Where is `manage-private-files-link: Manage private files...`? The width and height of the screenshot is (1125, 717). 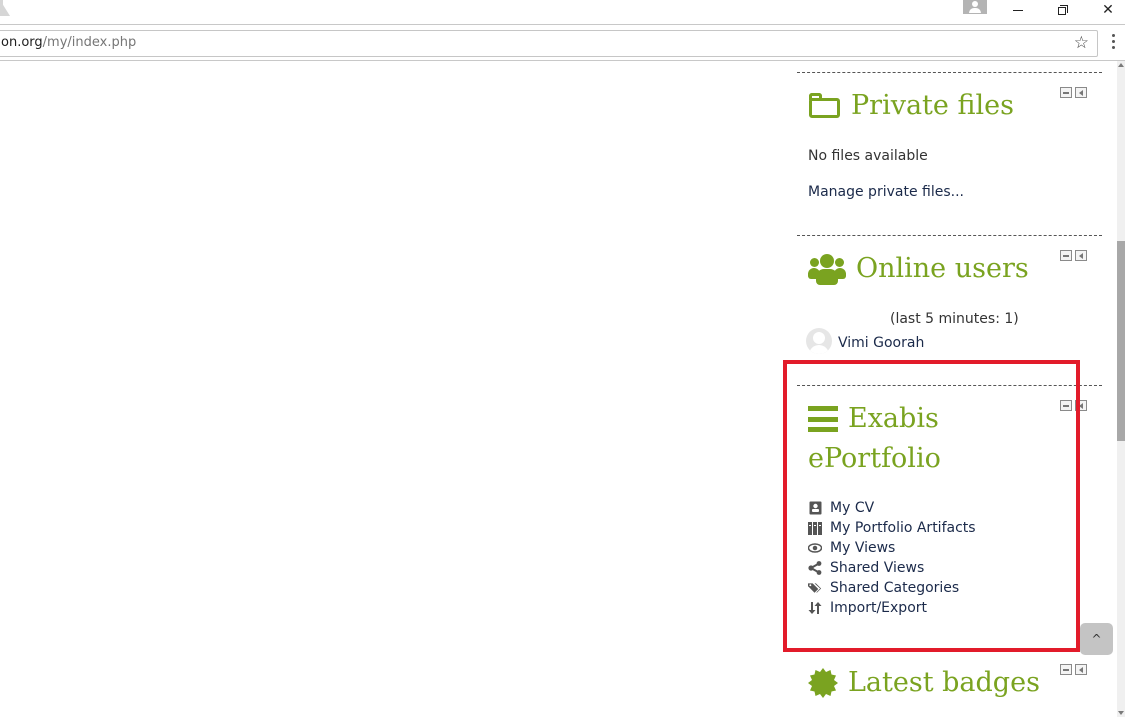 manage-private-files-link: Manage private files... is located at coordinates (886, 192).